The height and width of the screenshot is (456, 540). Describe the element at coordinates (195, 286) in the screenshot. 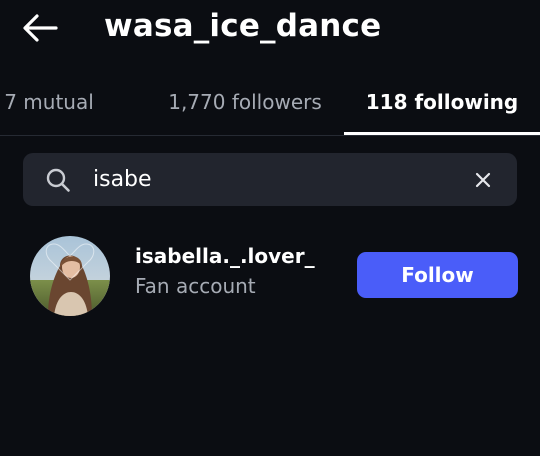

I see `account-subtitle: Fan account` at that location.